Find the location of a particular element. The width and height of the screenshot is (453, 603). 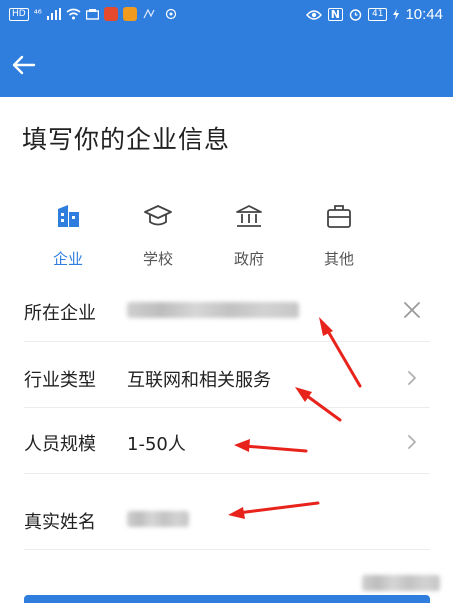

tab-enterprise: 企业 is located at coordinates (68, 234).